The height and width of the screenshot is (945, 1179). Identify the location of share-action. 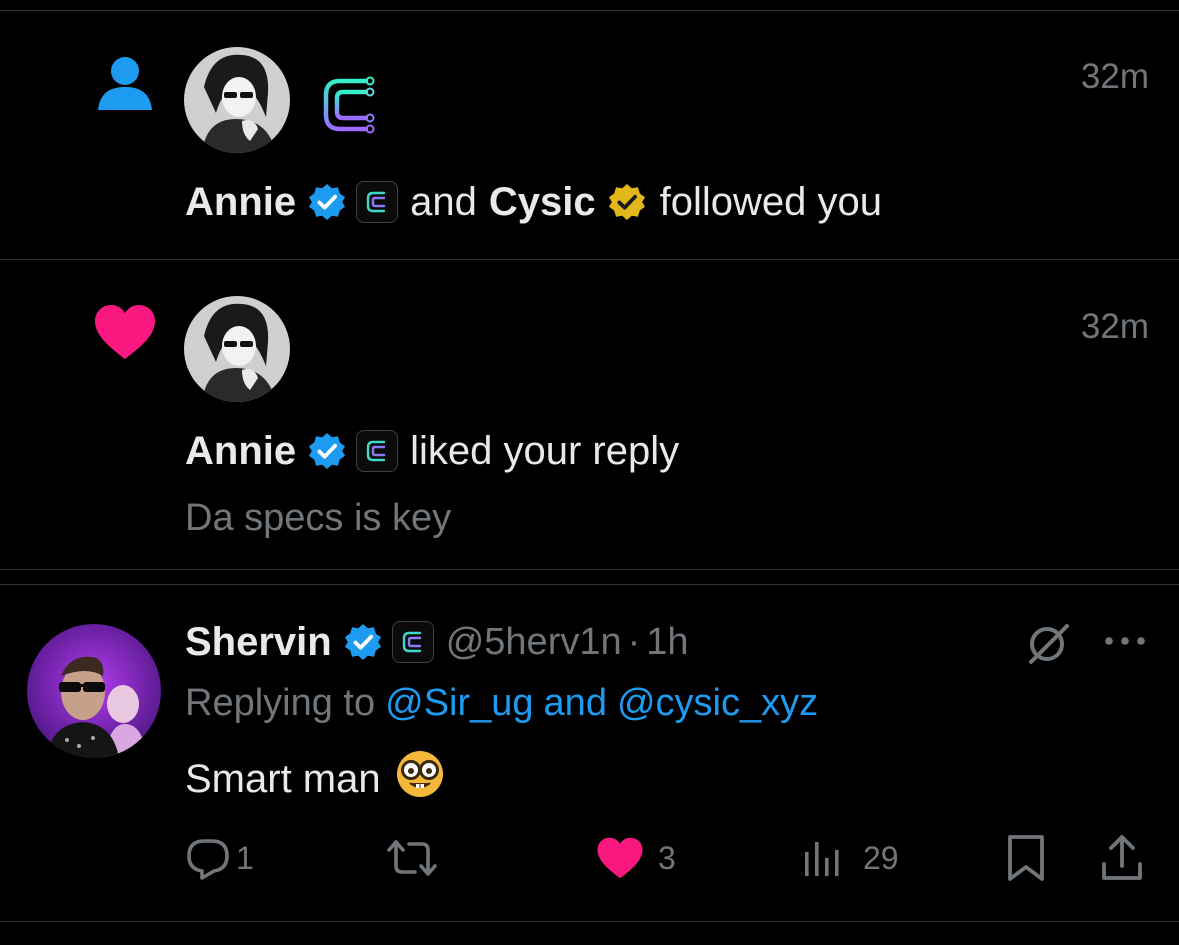
(1122, 858).